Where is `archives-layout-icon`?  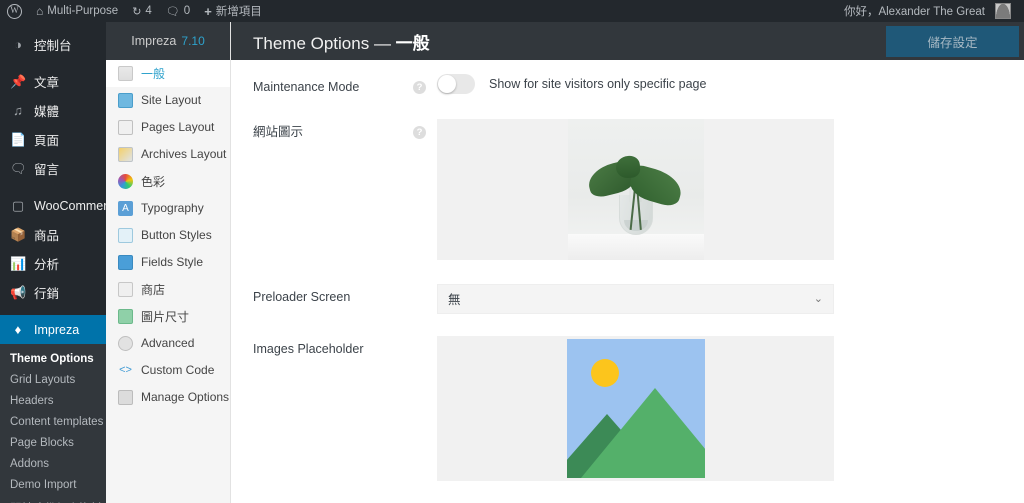
archives-layout-icon is located at coordinates (125, 154).